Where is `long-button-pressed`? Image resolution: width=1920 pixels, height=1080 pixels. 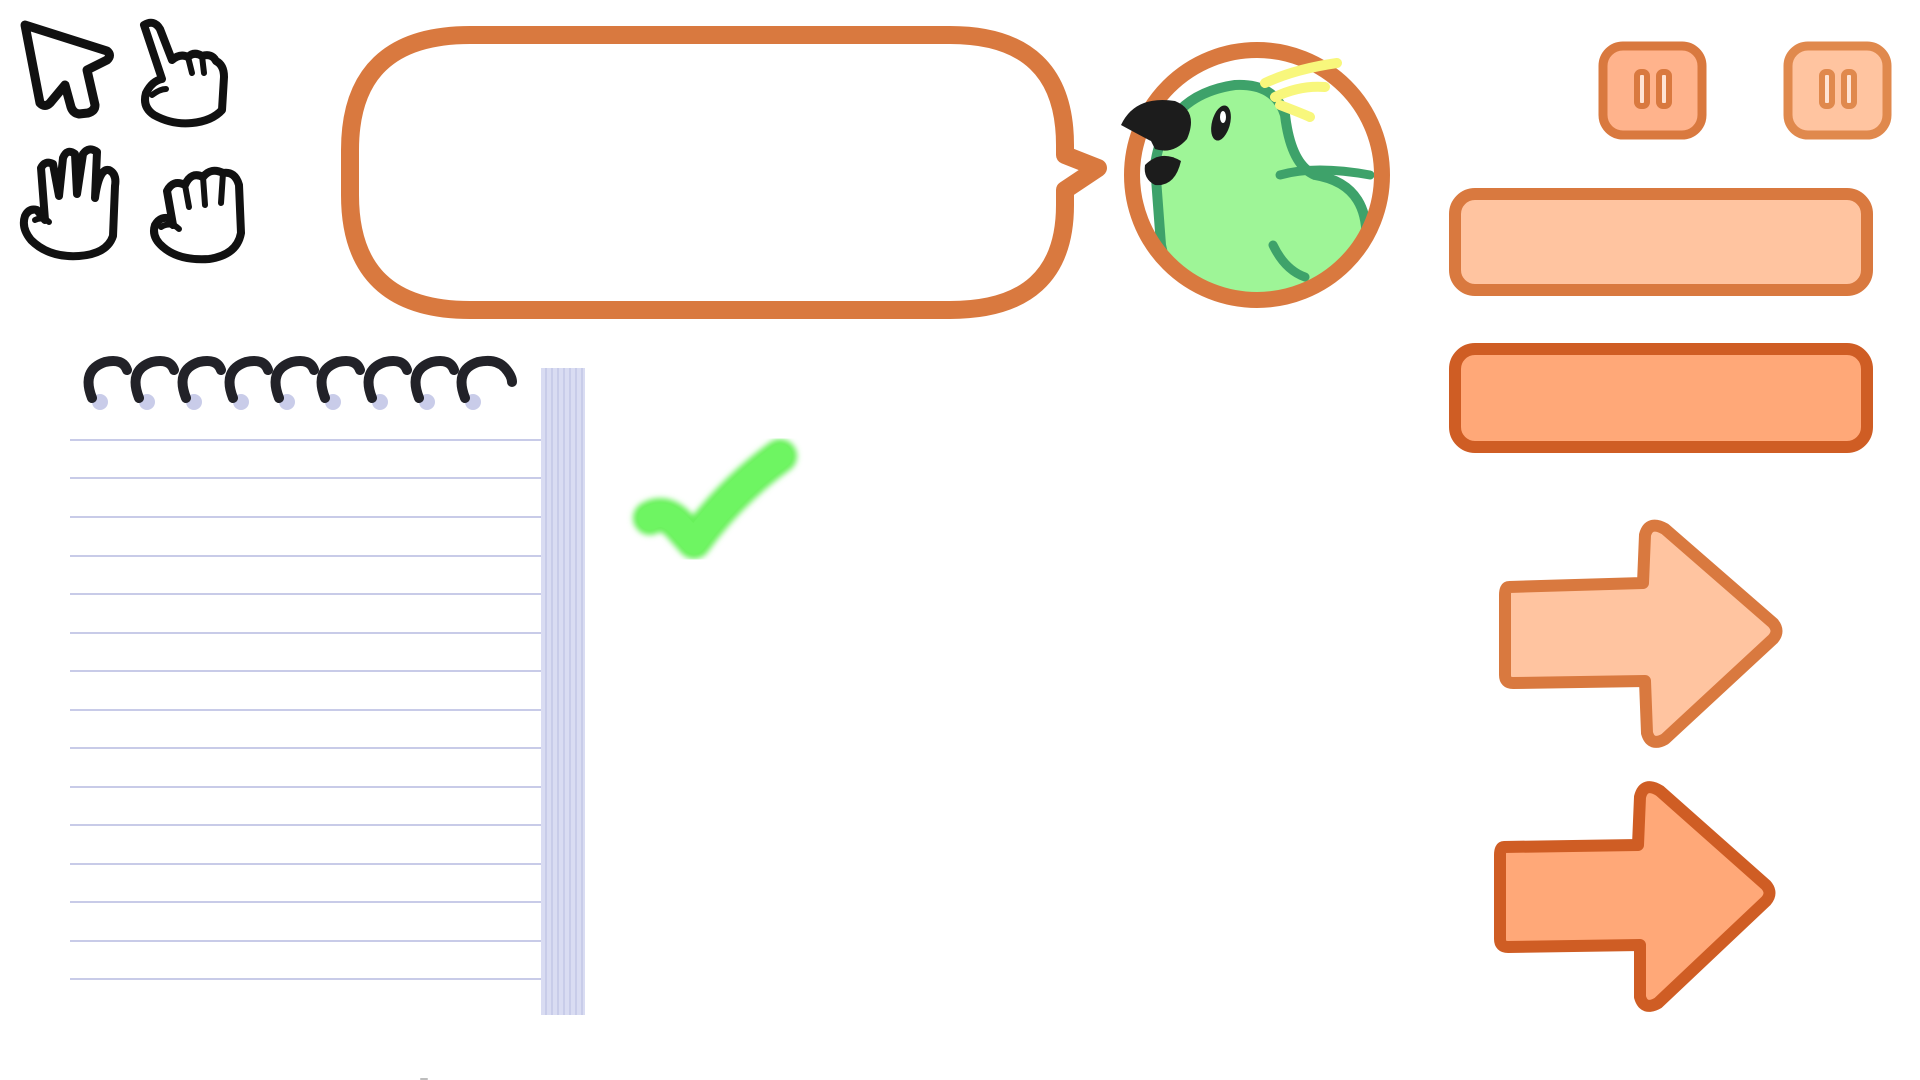 long-button-pressed is located at coordinates (1662, 397).